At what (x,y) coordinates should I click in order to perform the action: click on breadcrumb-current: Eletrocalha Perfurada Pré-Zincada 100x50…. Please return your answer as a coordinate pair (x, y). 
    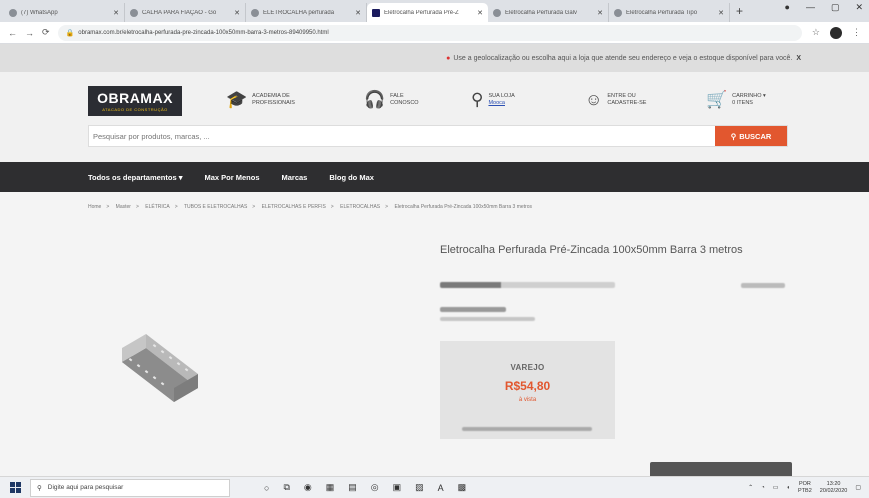
    Looking at the image, I should click on (463, 207).